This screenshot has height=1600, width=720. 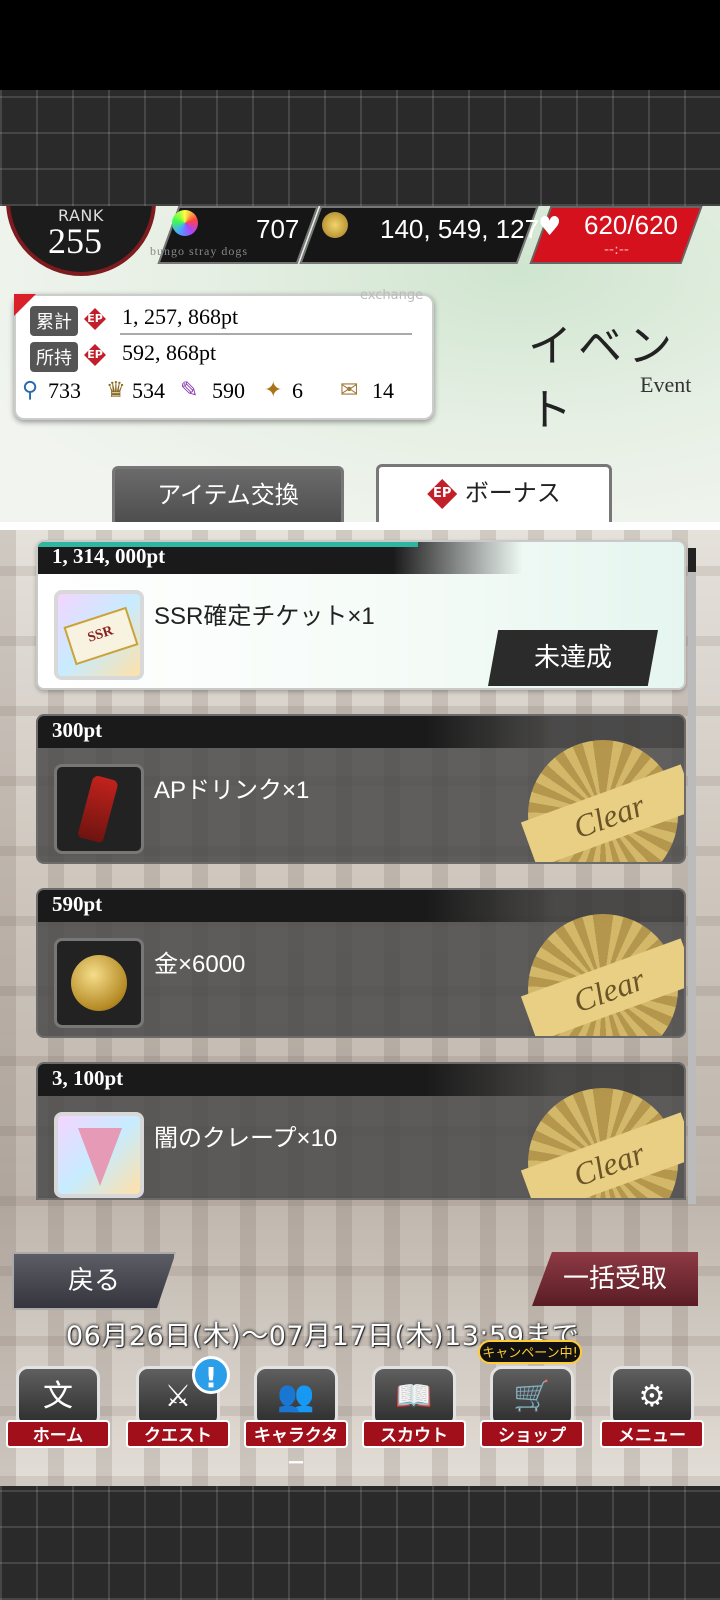 I want to click on reward-points: 590pt, so click(x=77, y=904).